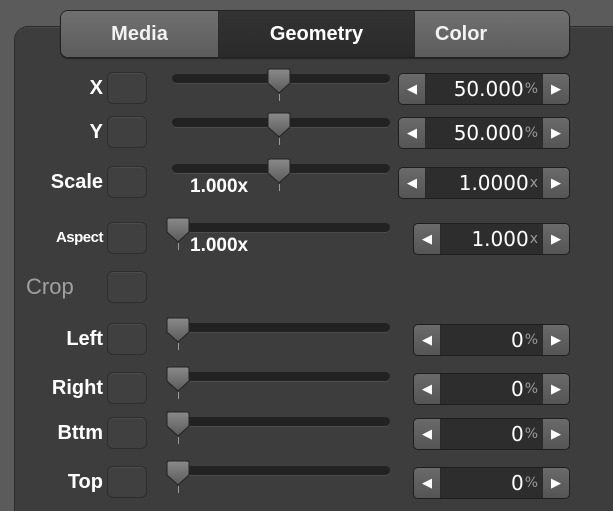  I want to click on right-slider-tick, so click(178, 395).